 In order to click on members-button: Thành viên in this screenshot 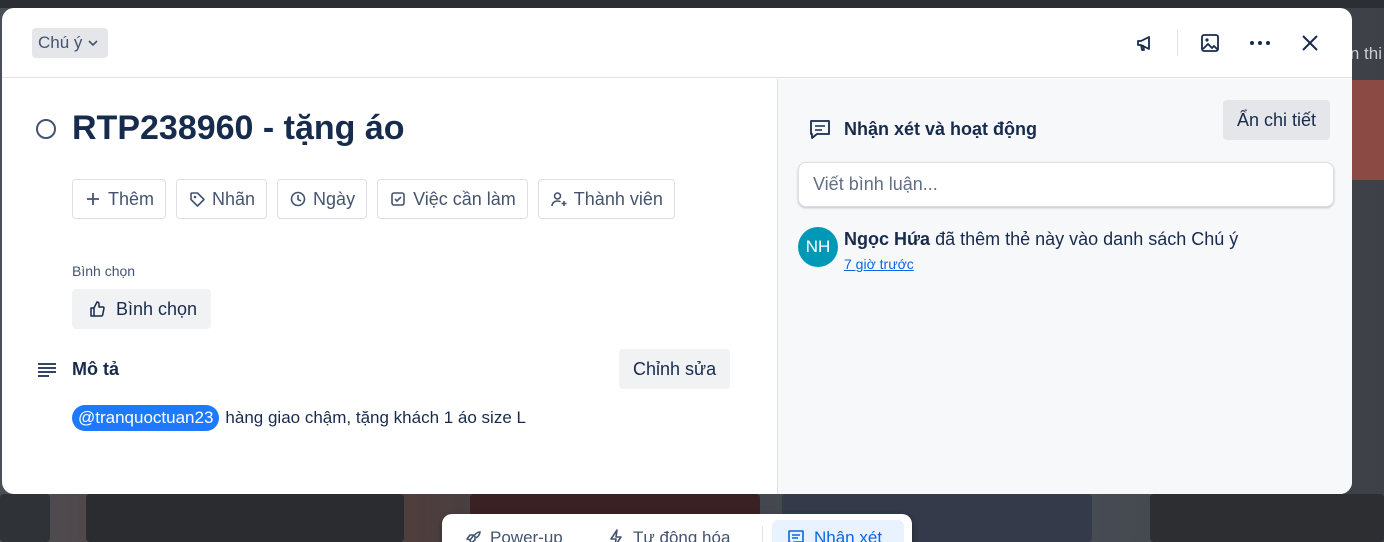, I will do `click(606, 199)`.